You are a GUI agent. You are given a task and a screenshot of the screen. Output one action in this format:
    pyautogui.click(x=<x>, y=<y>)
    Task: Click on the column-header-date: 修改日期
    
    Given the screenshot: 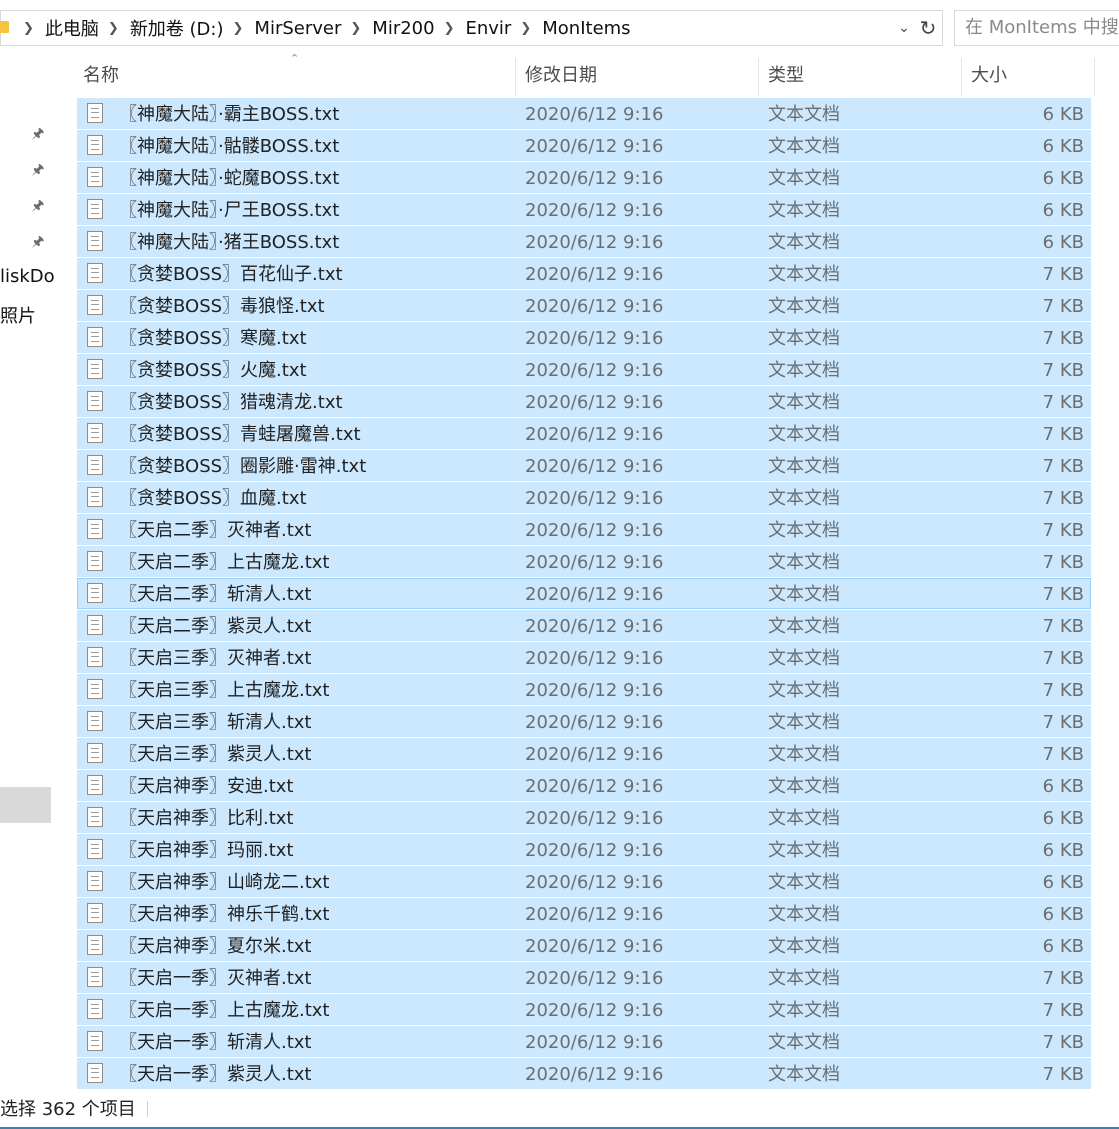 What is the action you would take?
    pyautogui.click(x=561, y=77)
    